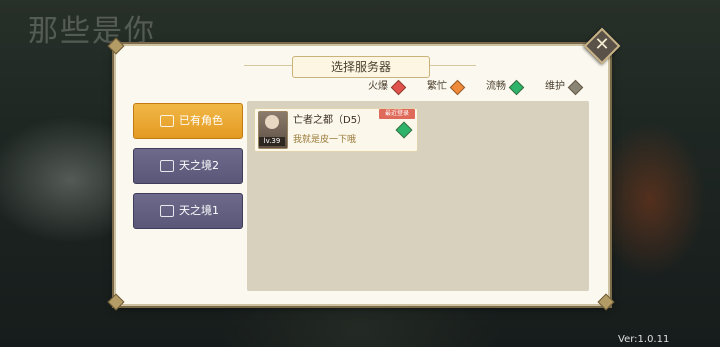 This screenshot has width=720, height=347. I want to click on avatar-portrait-icon, so click(272, 122).